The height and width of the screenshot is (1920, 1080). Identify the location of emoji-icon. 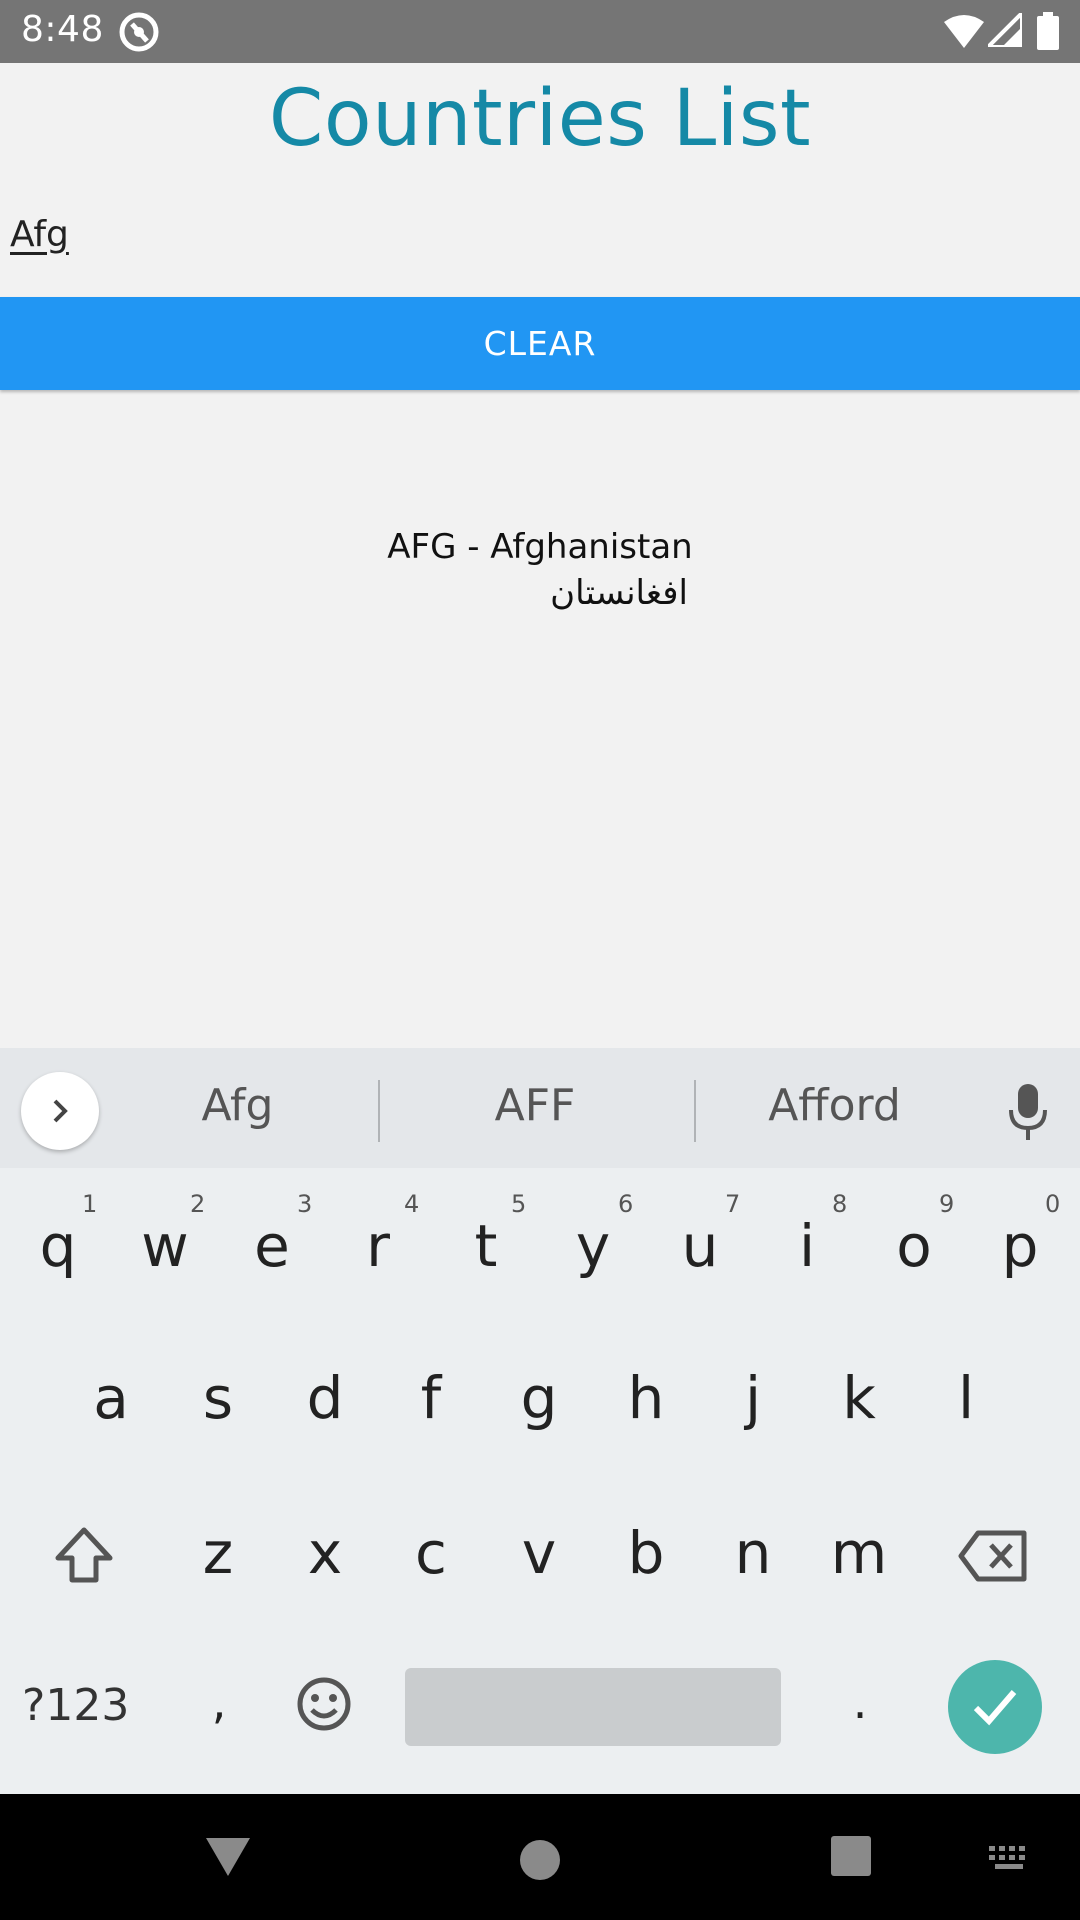
(324, 1704).